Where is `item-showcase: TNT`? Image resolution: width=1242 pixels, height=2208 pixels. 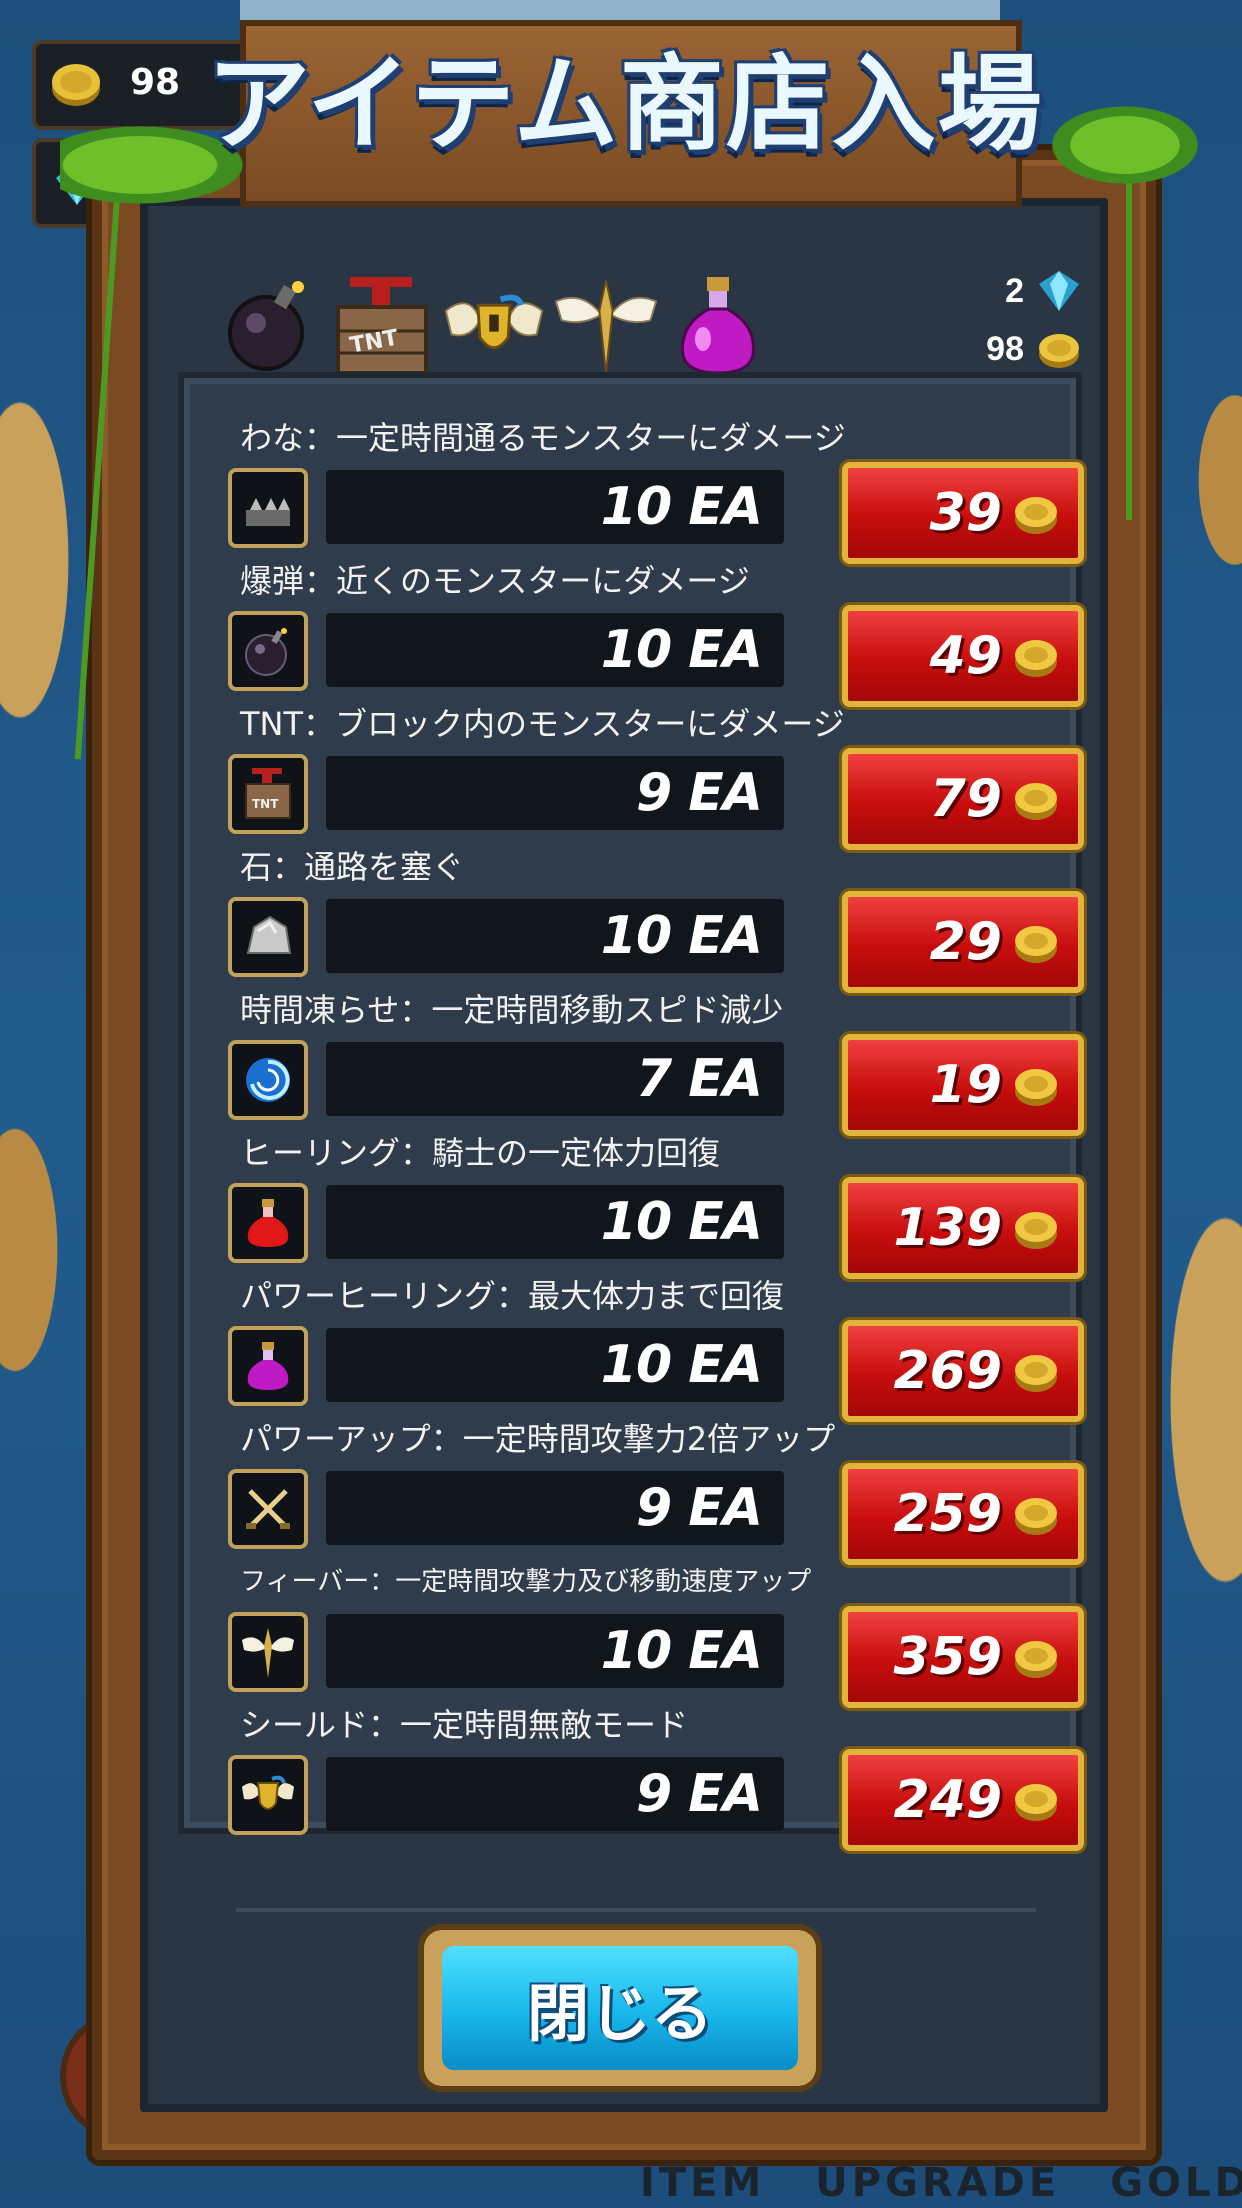 item-showcase: TNT is located at coordinates (494, 325).